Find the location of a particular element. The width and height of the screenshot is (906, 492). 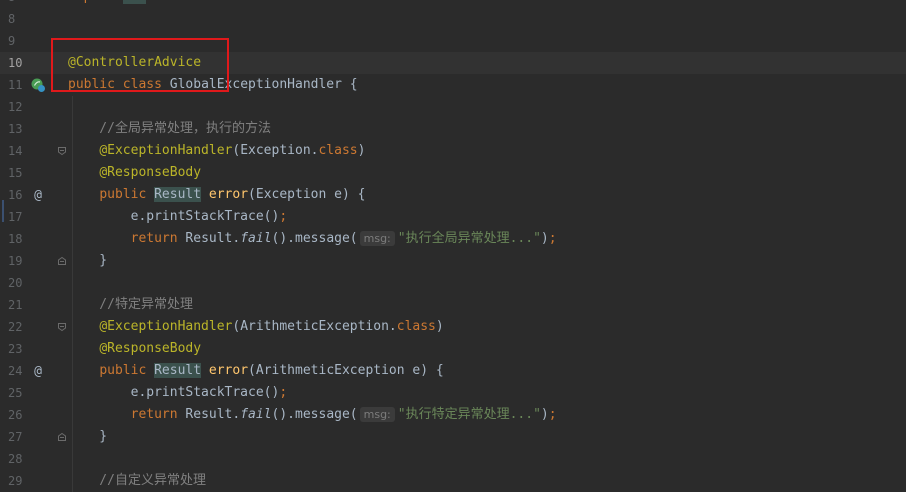

gutter: 28 is located at coordinates (25, 459).